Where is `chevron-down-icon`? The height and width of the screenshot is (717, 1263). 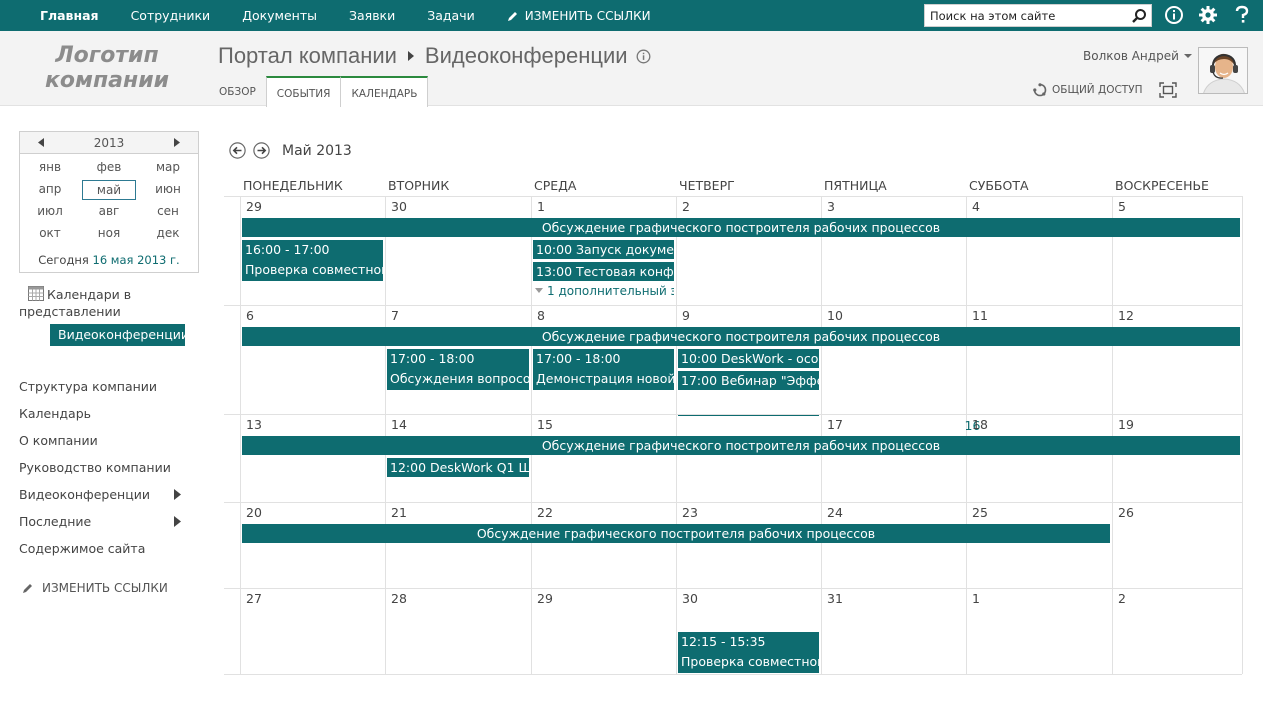
chevron-down-icon is located at coordinates (1187, 56).